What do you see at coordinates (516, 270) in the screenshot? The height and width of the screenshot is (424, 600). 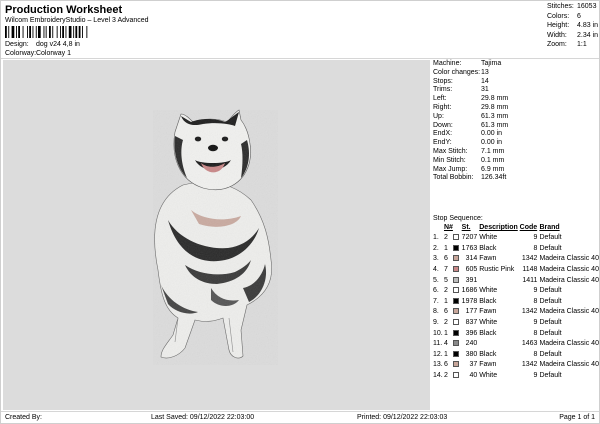 I see `table-row: 4. 7 605 Rustic Pink 1148 Madeira Classic 40` at bounding box center [516, 270].